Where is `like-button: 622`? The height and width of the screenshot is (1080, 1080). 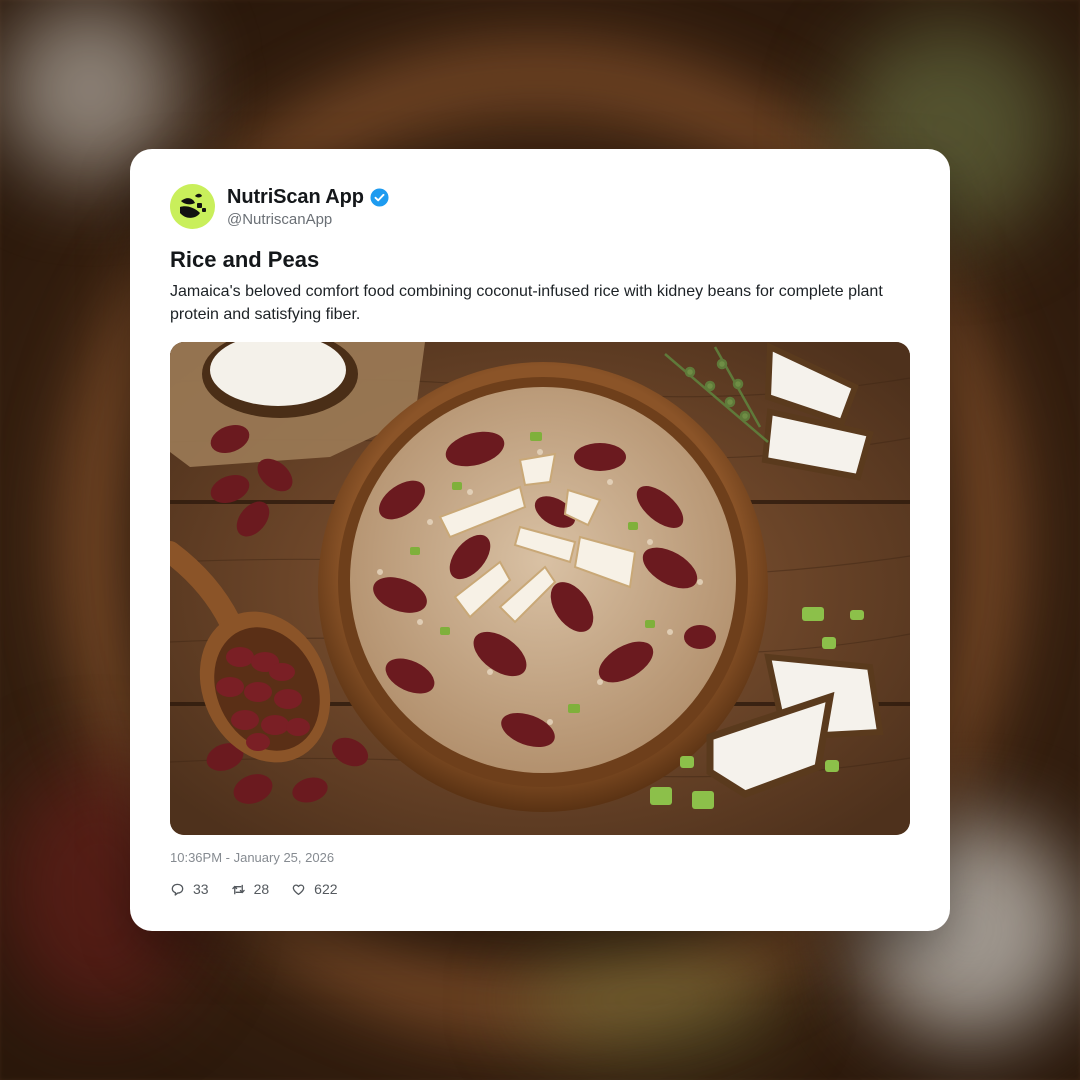
like-button: 622 is located at coordinates (314, 889).